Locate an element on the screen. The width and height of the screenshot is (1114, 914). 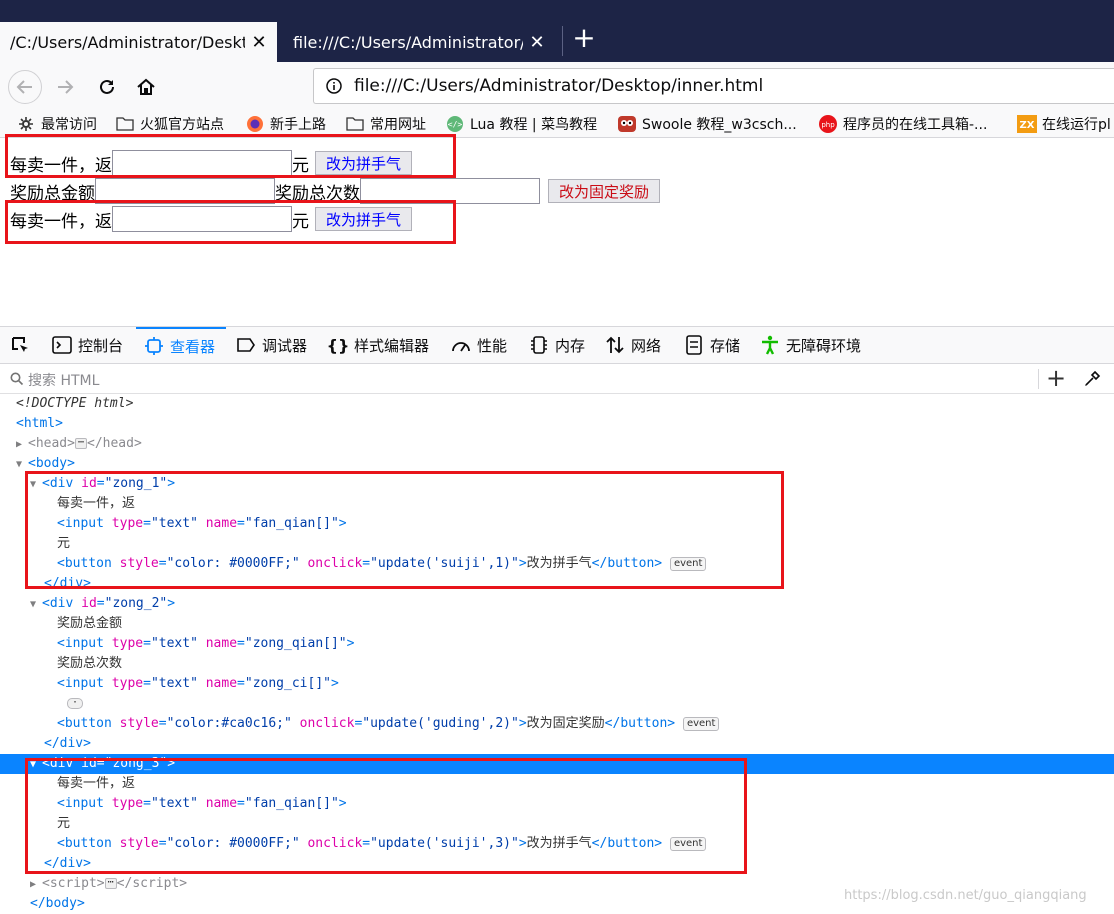
bookmark-most-visited: 最常访问 is located at coordinates (56, 124).